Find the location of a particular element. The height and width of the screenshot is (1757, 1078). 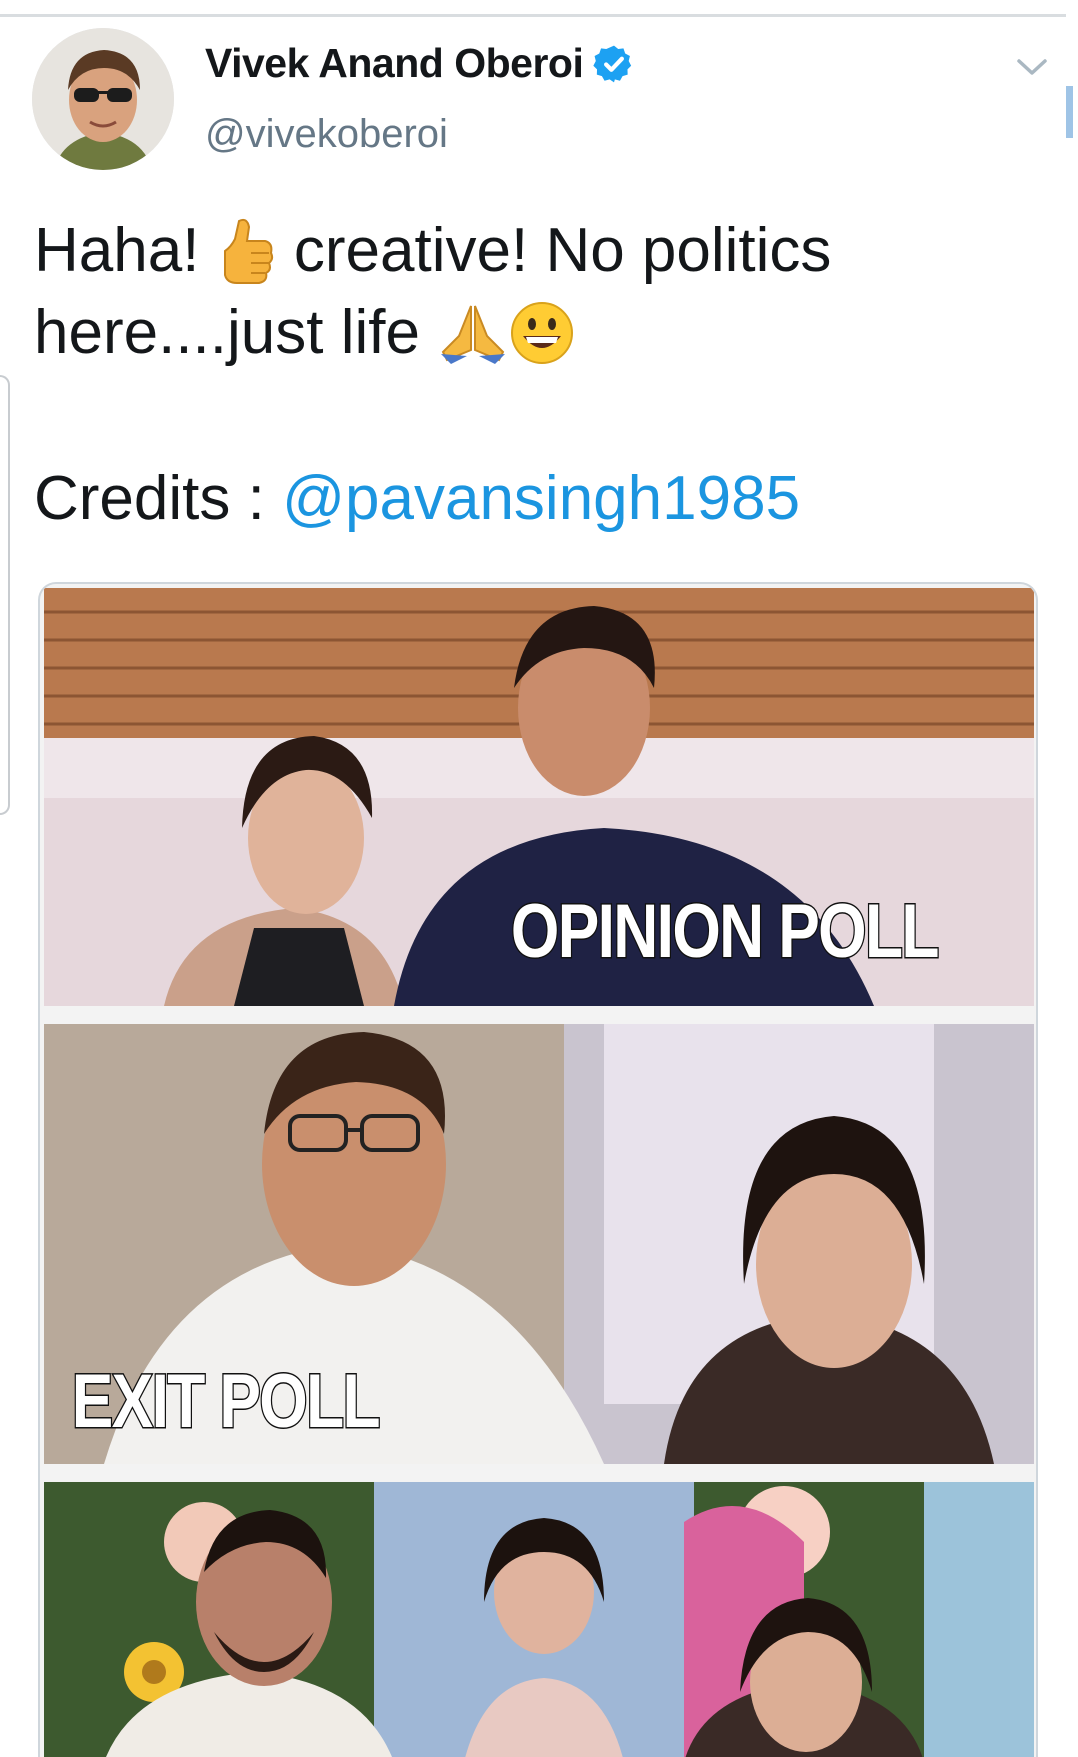

credits-mention-link: @pavansingh1985 is located at coordinates (541, 498).